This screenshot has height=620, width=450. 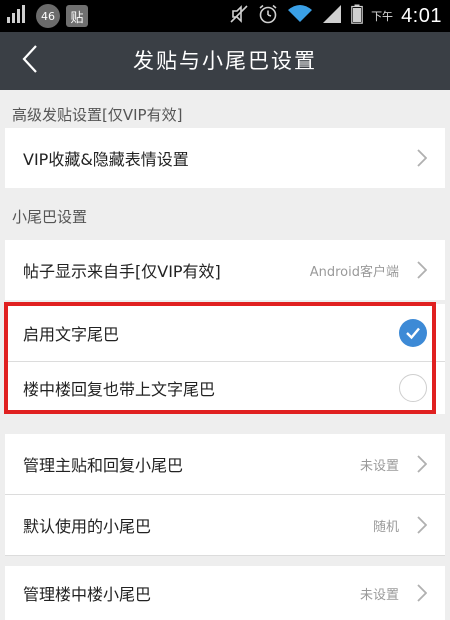 What do you see at coordinates (385, 527) in the screenshot?
I see `row-value: 随机` at bounding box center [385, 527].